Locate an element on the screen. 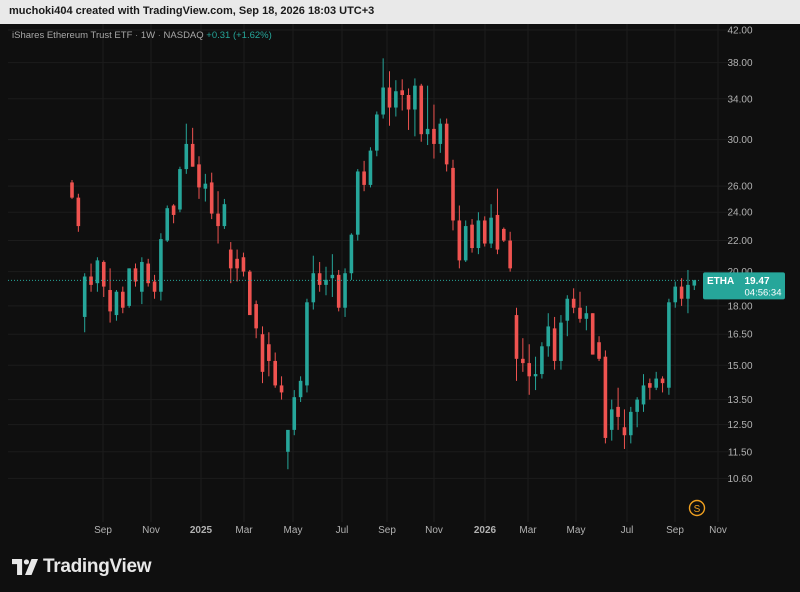 This screenshot has width=800, height=592. x-tick-label: Jul is located at coordinates (627, 530).